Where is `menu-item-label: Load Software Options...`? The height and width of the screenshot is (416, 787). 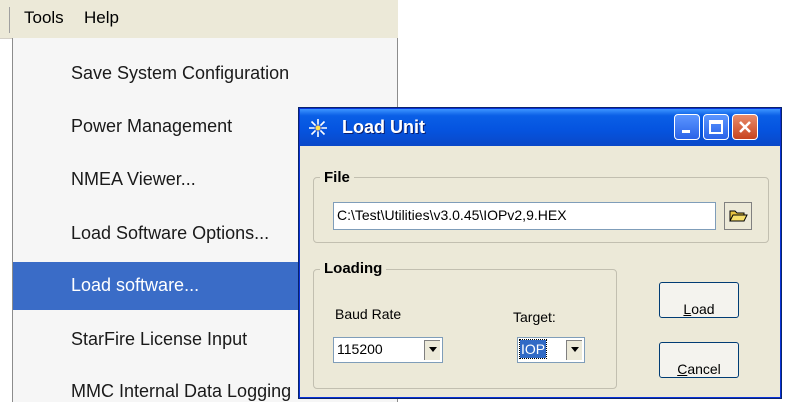 menu-item-label: Load Software Options... is located at coordinates (170, 233).